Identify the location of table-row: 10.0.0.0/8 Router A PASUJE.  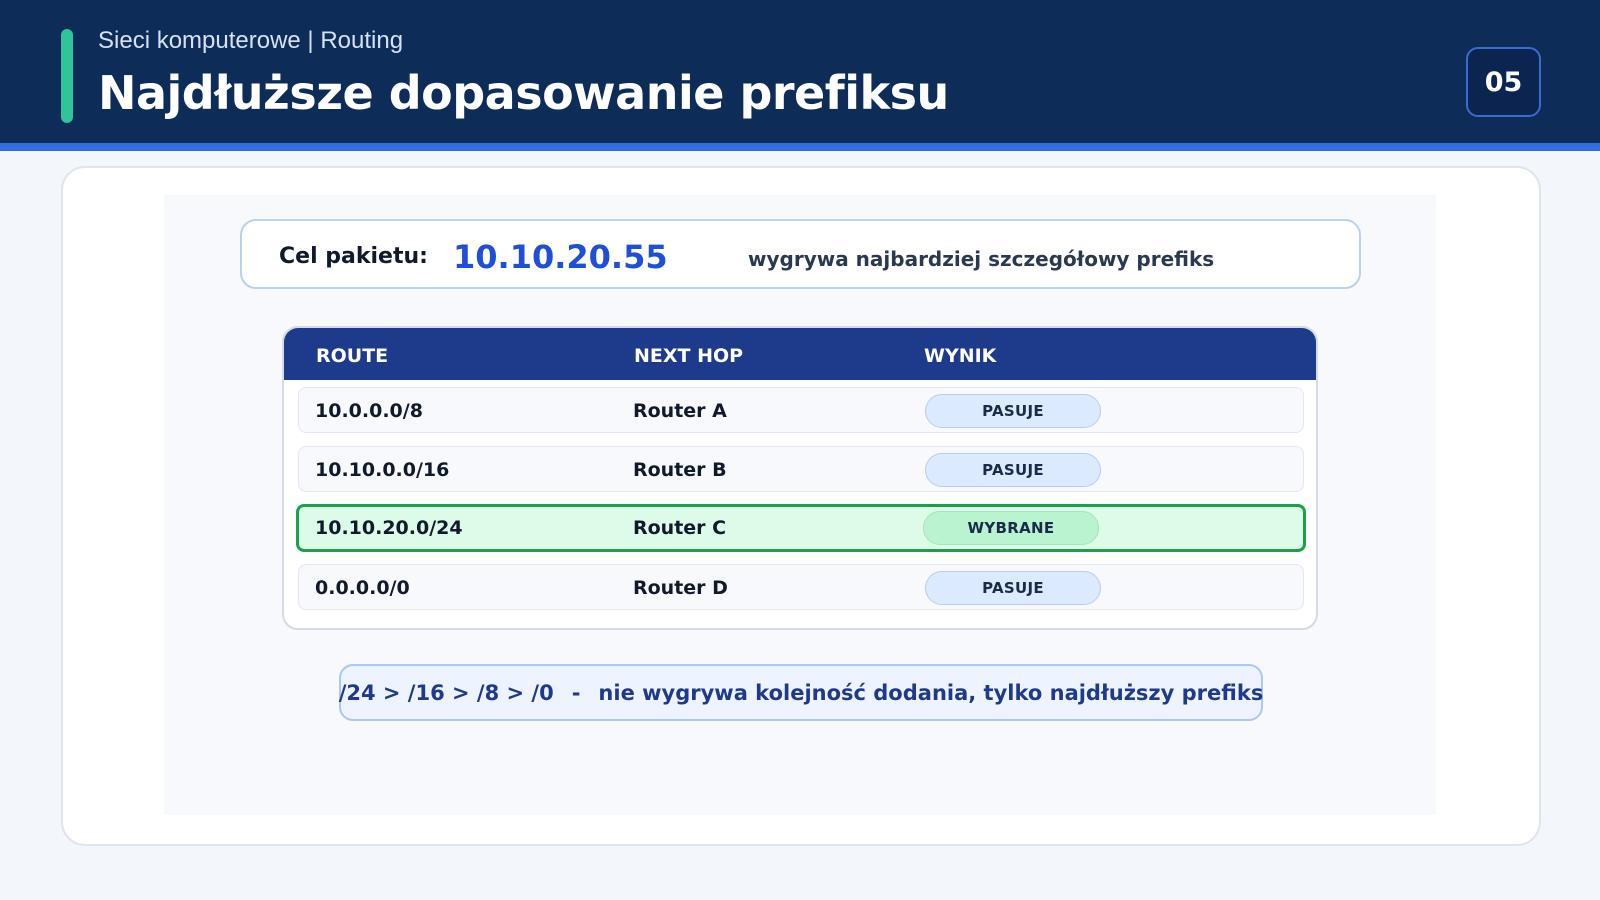
(801, 410).